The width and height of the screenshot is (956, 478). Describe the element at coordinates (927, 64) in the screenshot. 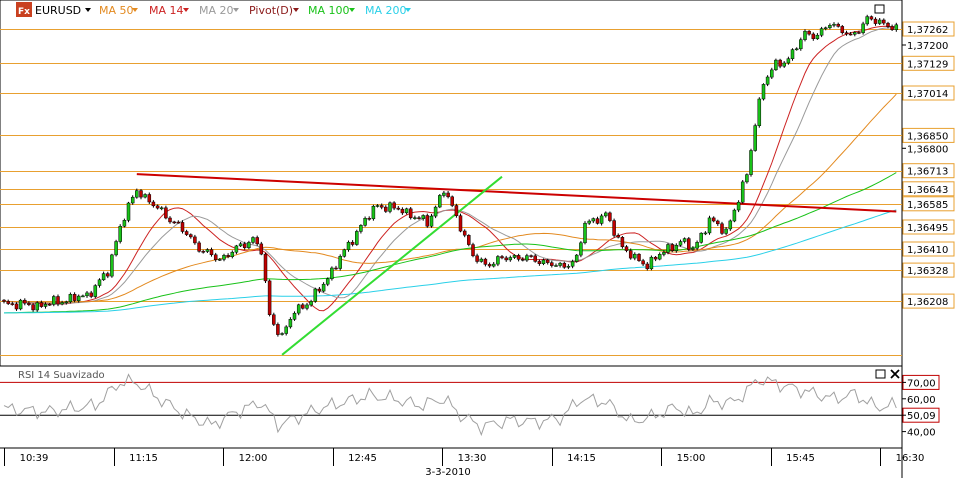

I see `price-tick-label: 1,37129` at that location.